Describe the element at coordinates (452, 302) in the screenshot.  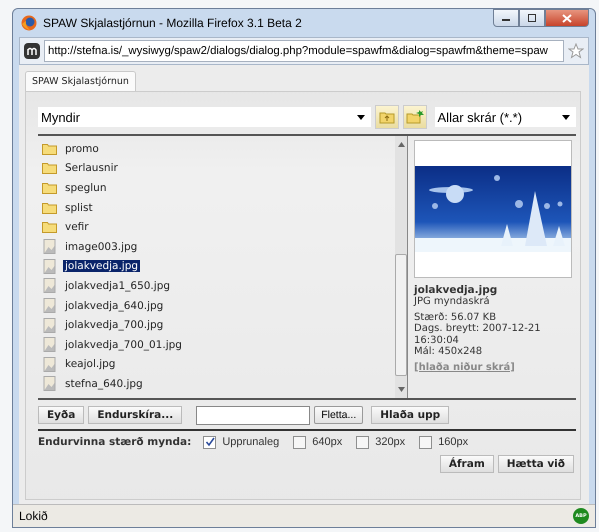
I see `file-type: JPG myndaskrá` at that location.